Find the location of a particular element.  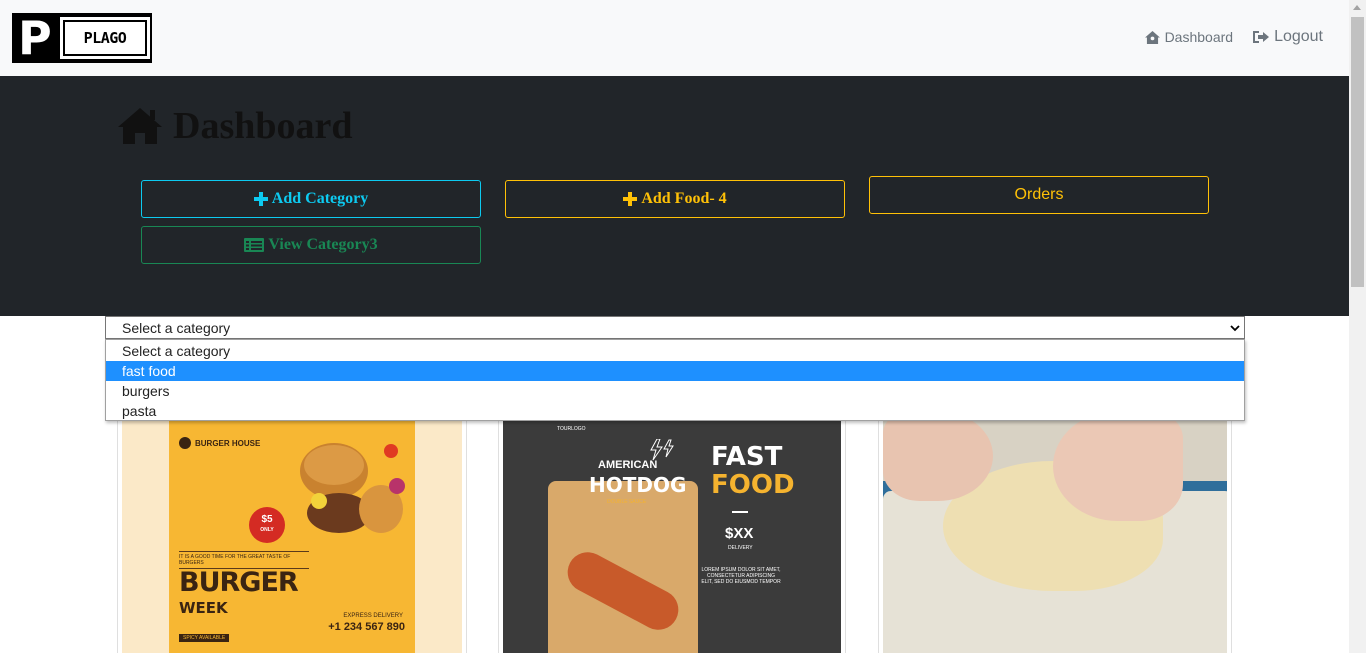

poster-brand: BURGER HOUSE is located at coordinates (219, 443).